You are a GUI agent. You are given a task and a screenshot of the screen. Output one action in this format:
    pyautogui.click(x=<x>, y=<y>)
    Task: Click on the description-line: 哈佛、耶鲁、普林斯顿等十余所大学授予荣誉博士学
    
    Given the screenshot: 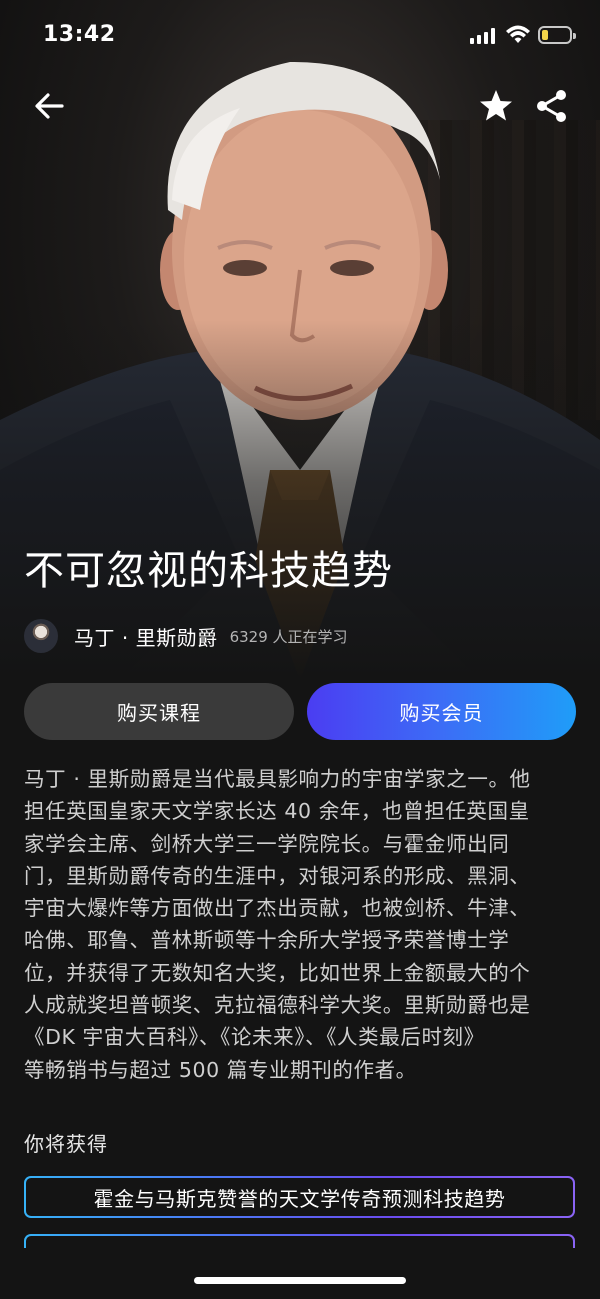 What is the action you would take?
    pyautogui.click(x=267, y=940)
    